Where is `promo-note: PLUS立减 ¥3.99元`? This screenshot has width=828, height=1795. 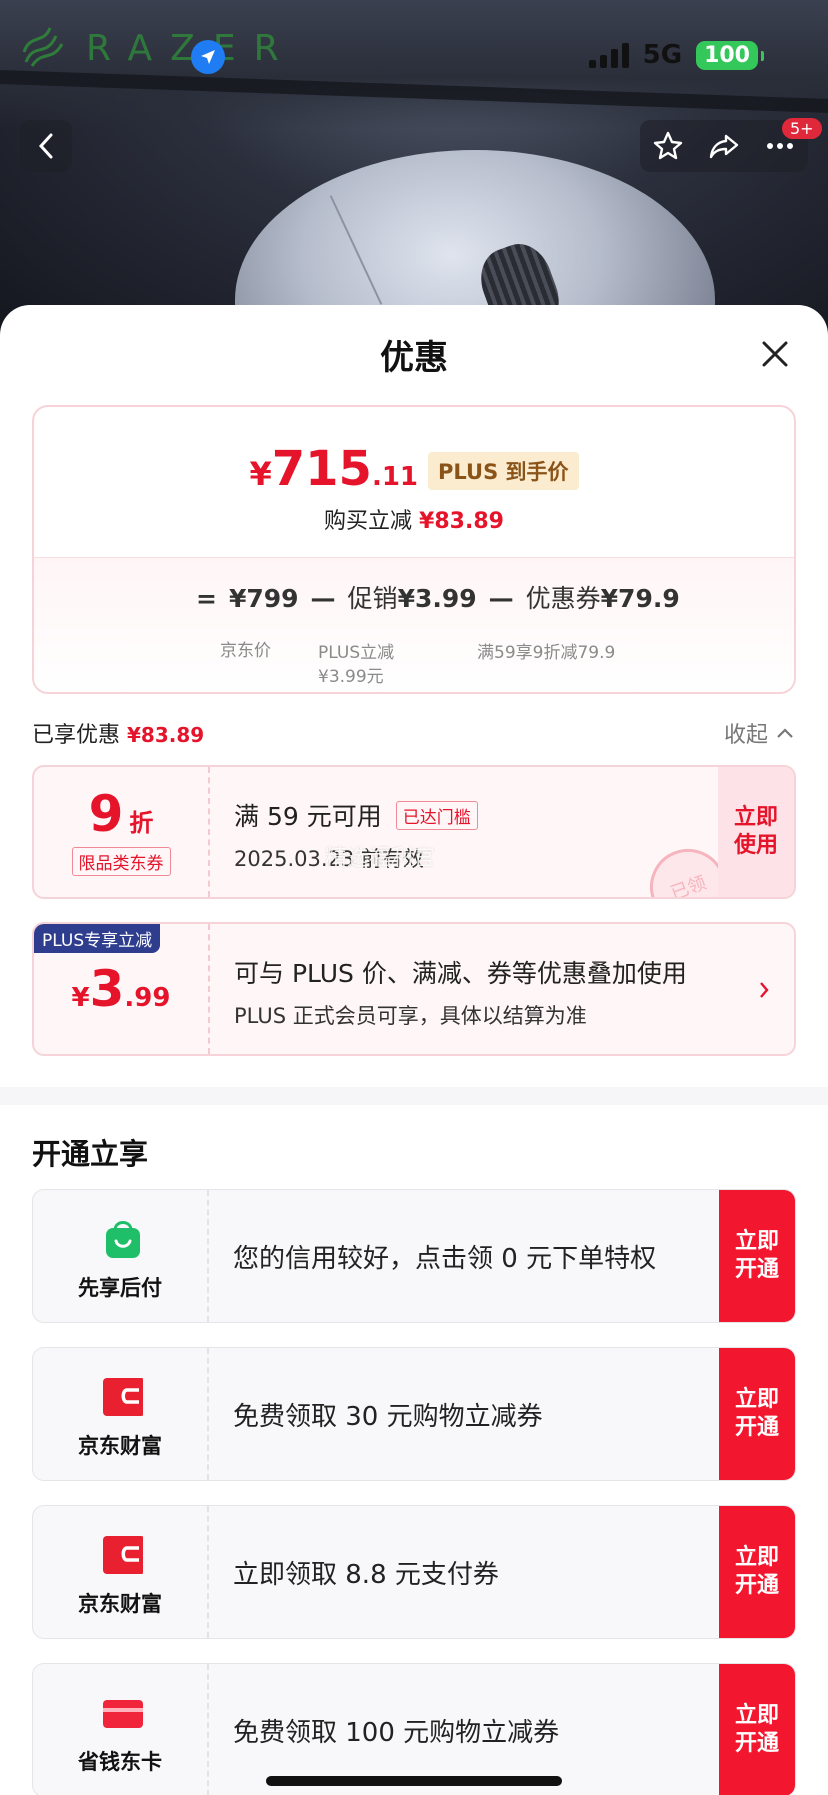 promo-note: PLUS立减 ¥3.99元 is located at coordinates (356, 665).